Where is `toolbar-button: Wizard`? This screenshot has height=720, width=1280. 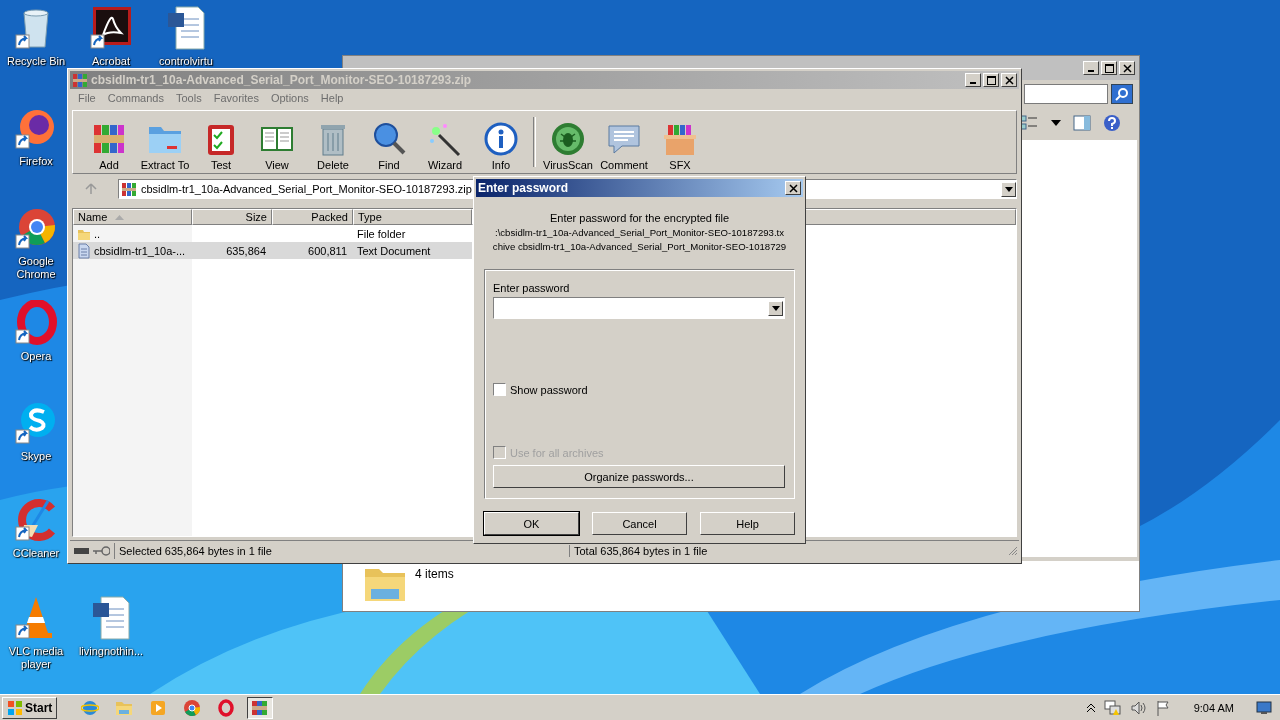 toolbar-button: Wizard is located at coordinates (445, 146).